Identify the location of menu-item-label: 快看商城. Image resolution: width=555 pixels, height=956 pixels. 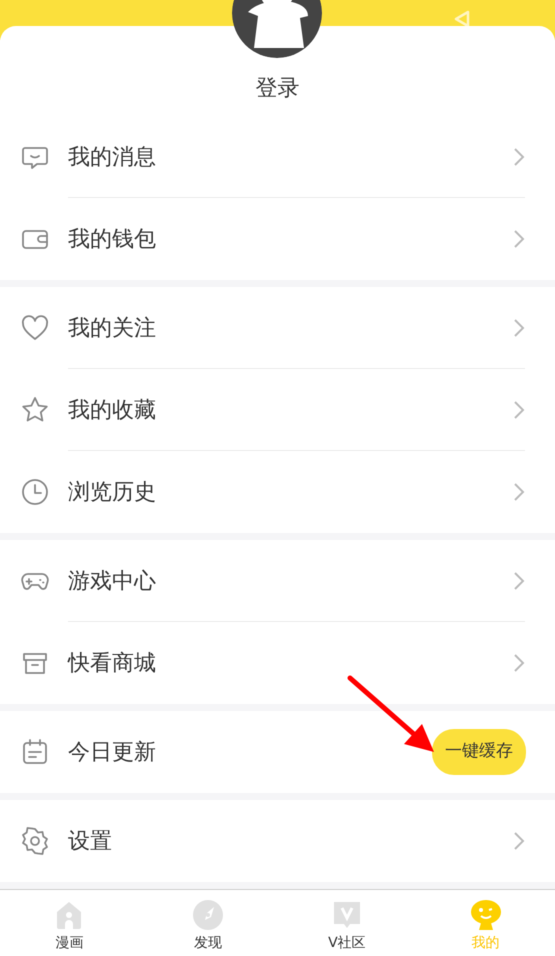
(290, 663).